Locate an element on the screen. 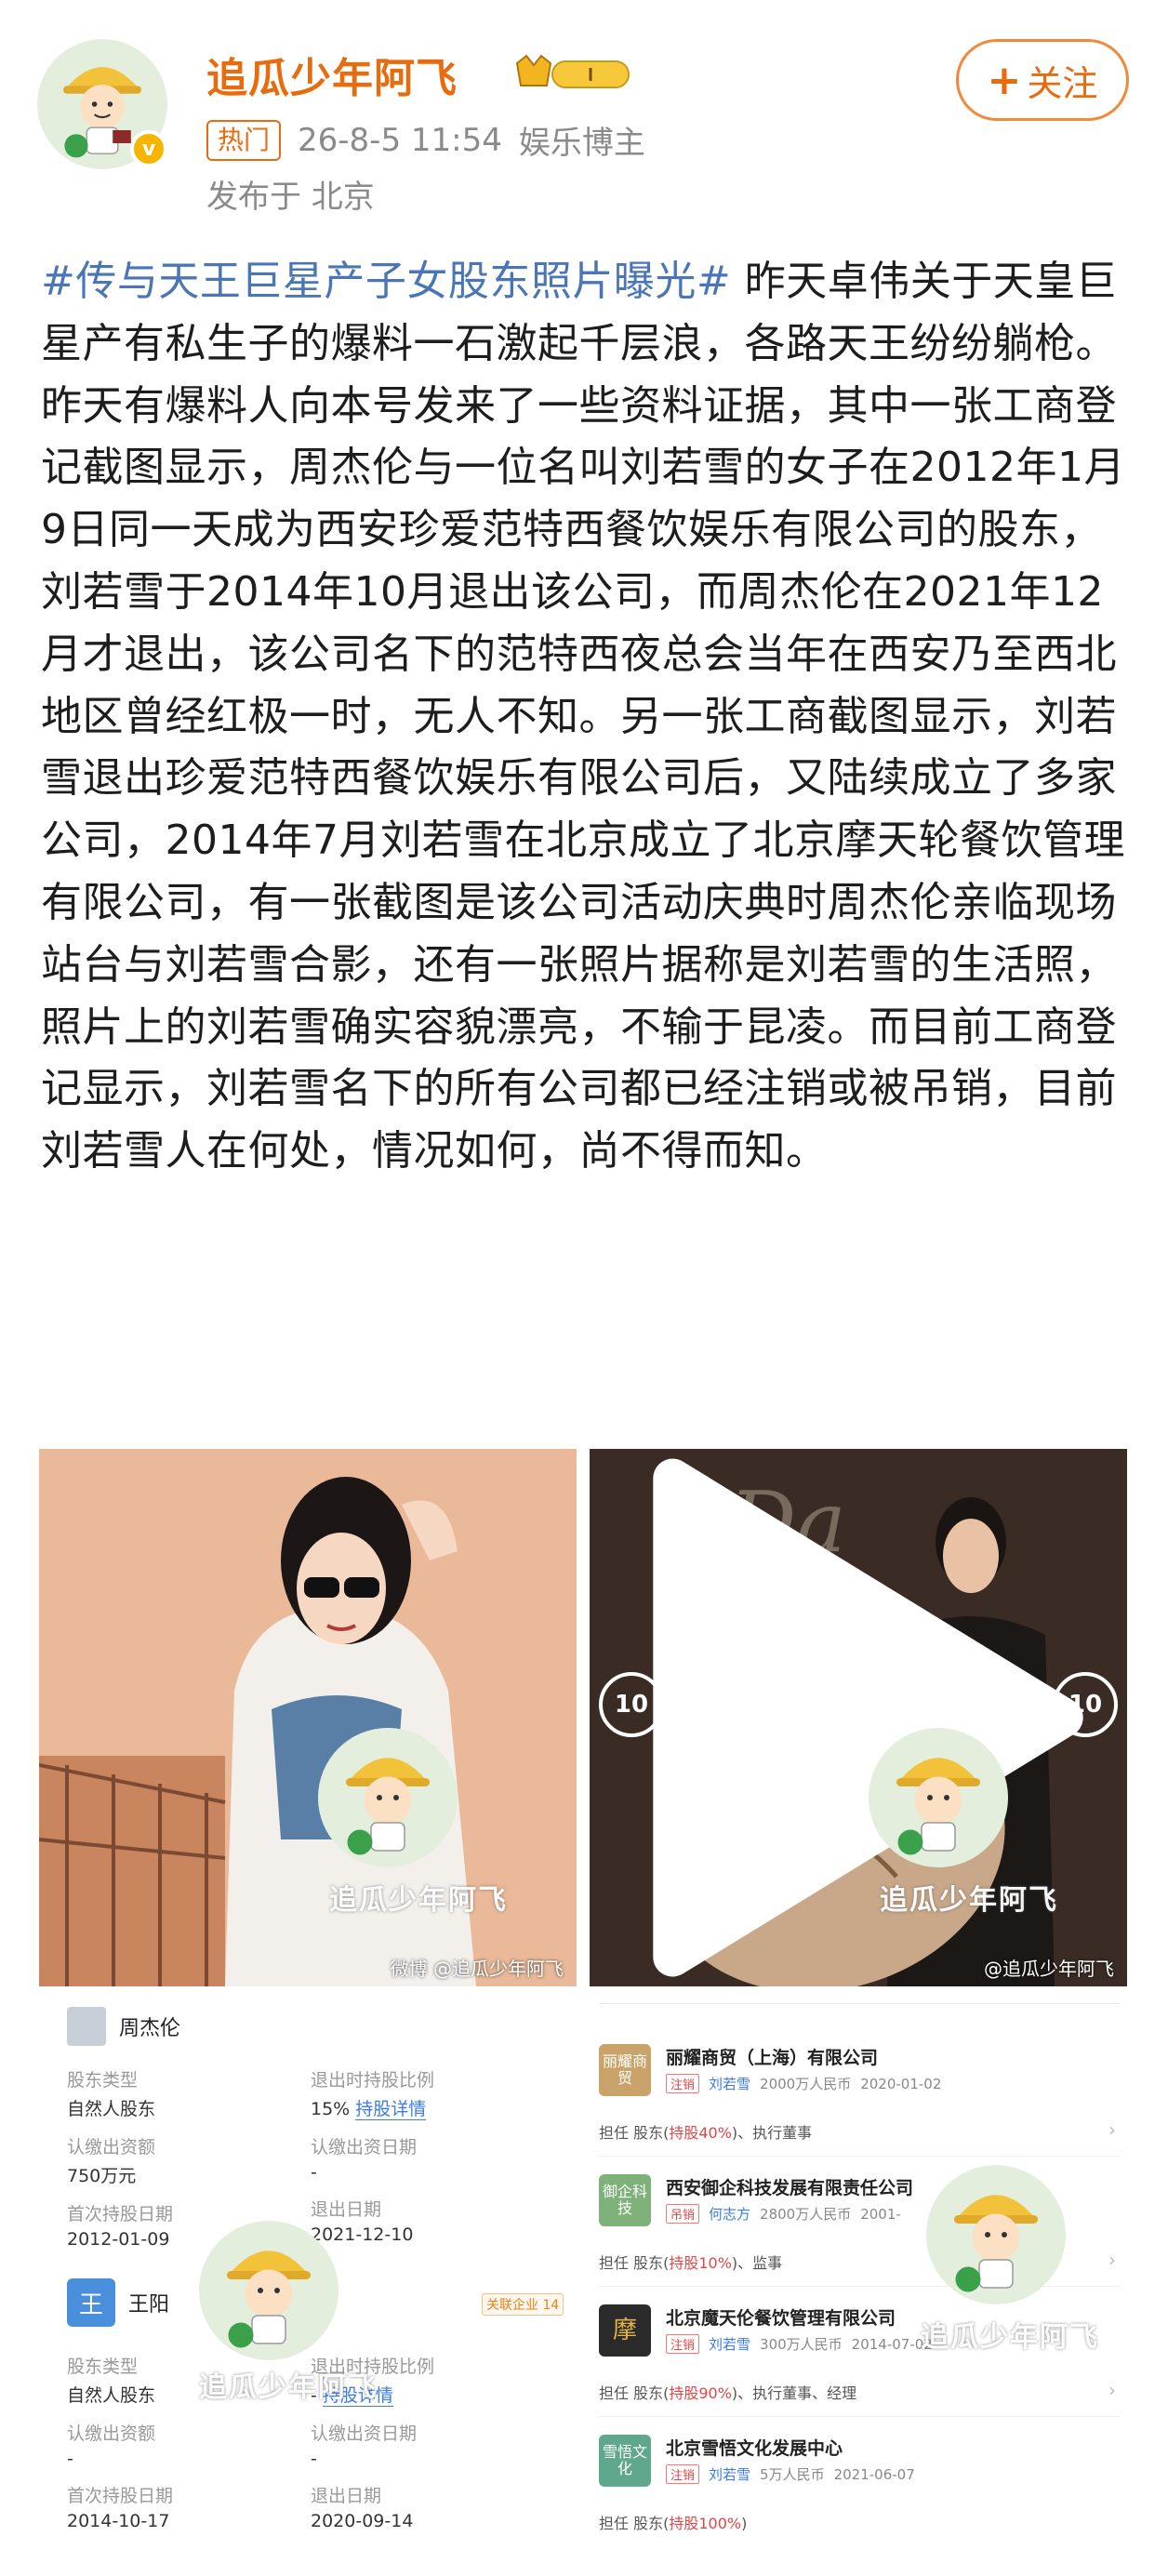 The image size is (1168, 2576). corner-watermark: @追瓜少年阿飞 is located at coordinates (1049, 1969).